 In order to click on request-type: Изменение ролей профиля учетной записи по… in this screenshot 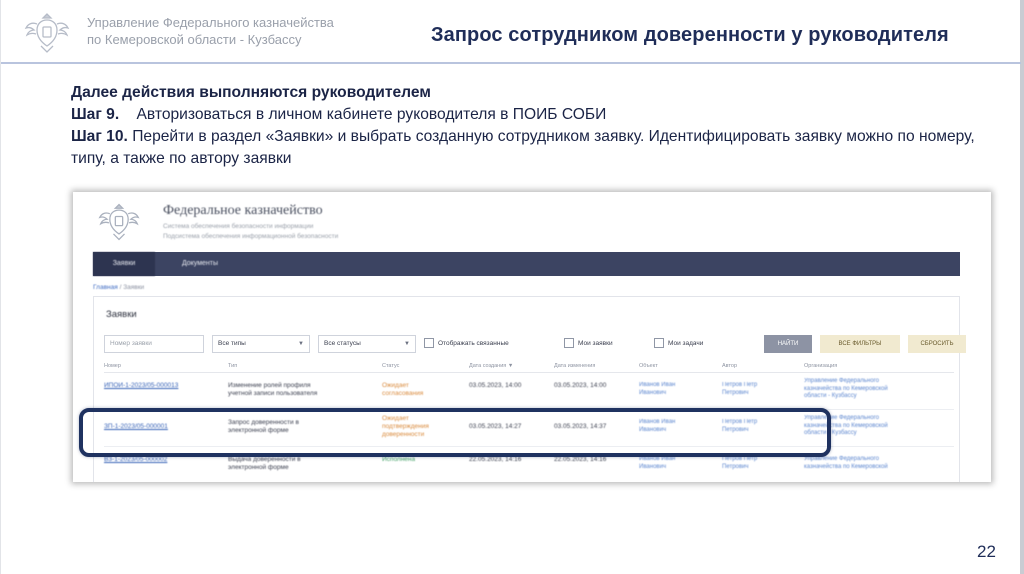, I will do `click(272, 390)`.